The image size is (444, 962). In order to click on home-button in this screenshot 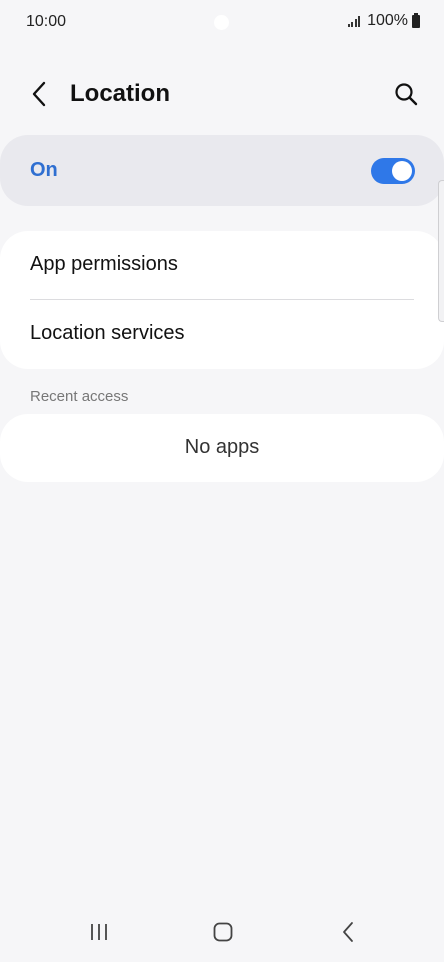, I will do `click(223, 932)`.